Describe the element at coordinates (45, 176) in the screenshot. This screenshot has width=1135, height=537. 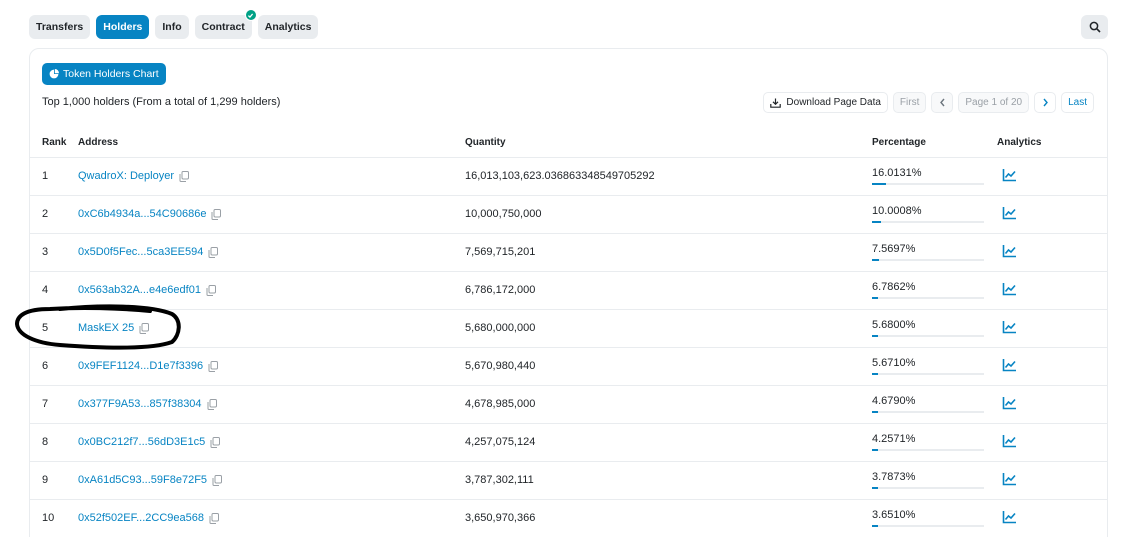
I see `holder-rank: 1` at that location.